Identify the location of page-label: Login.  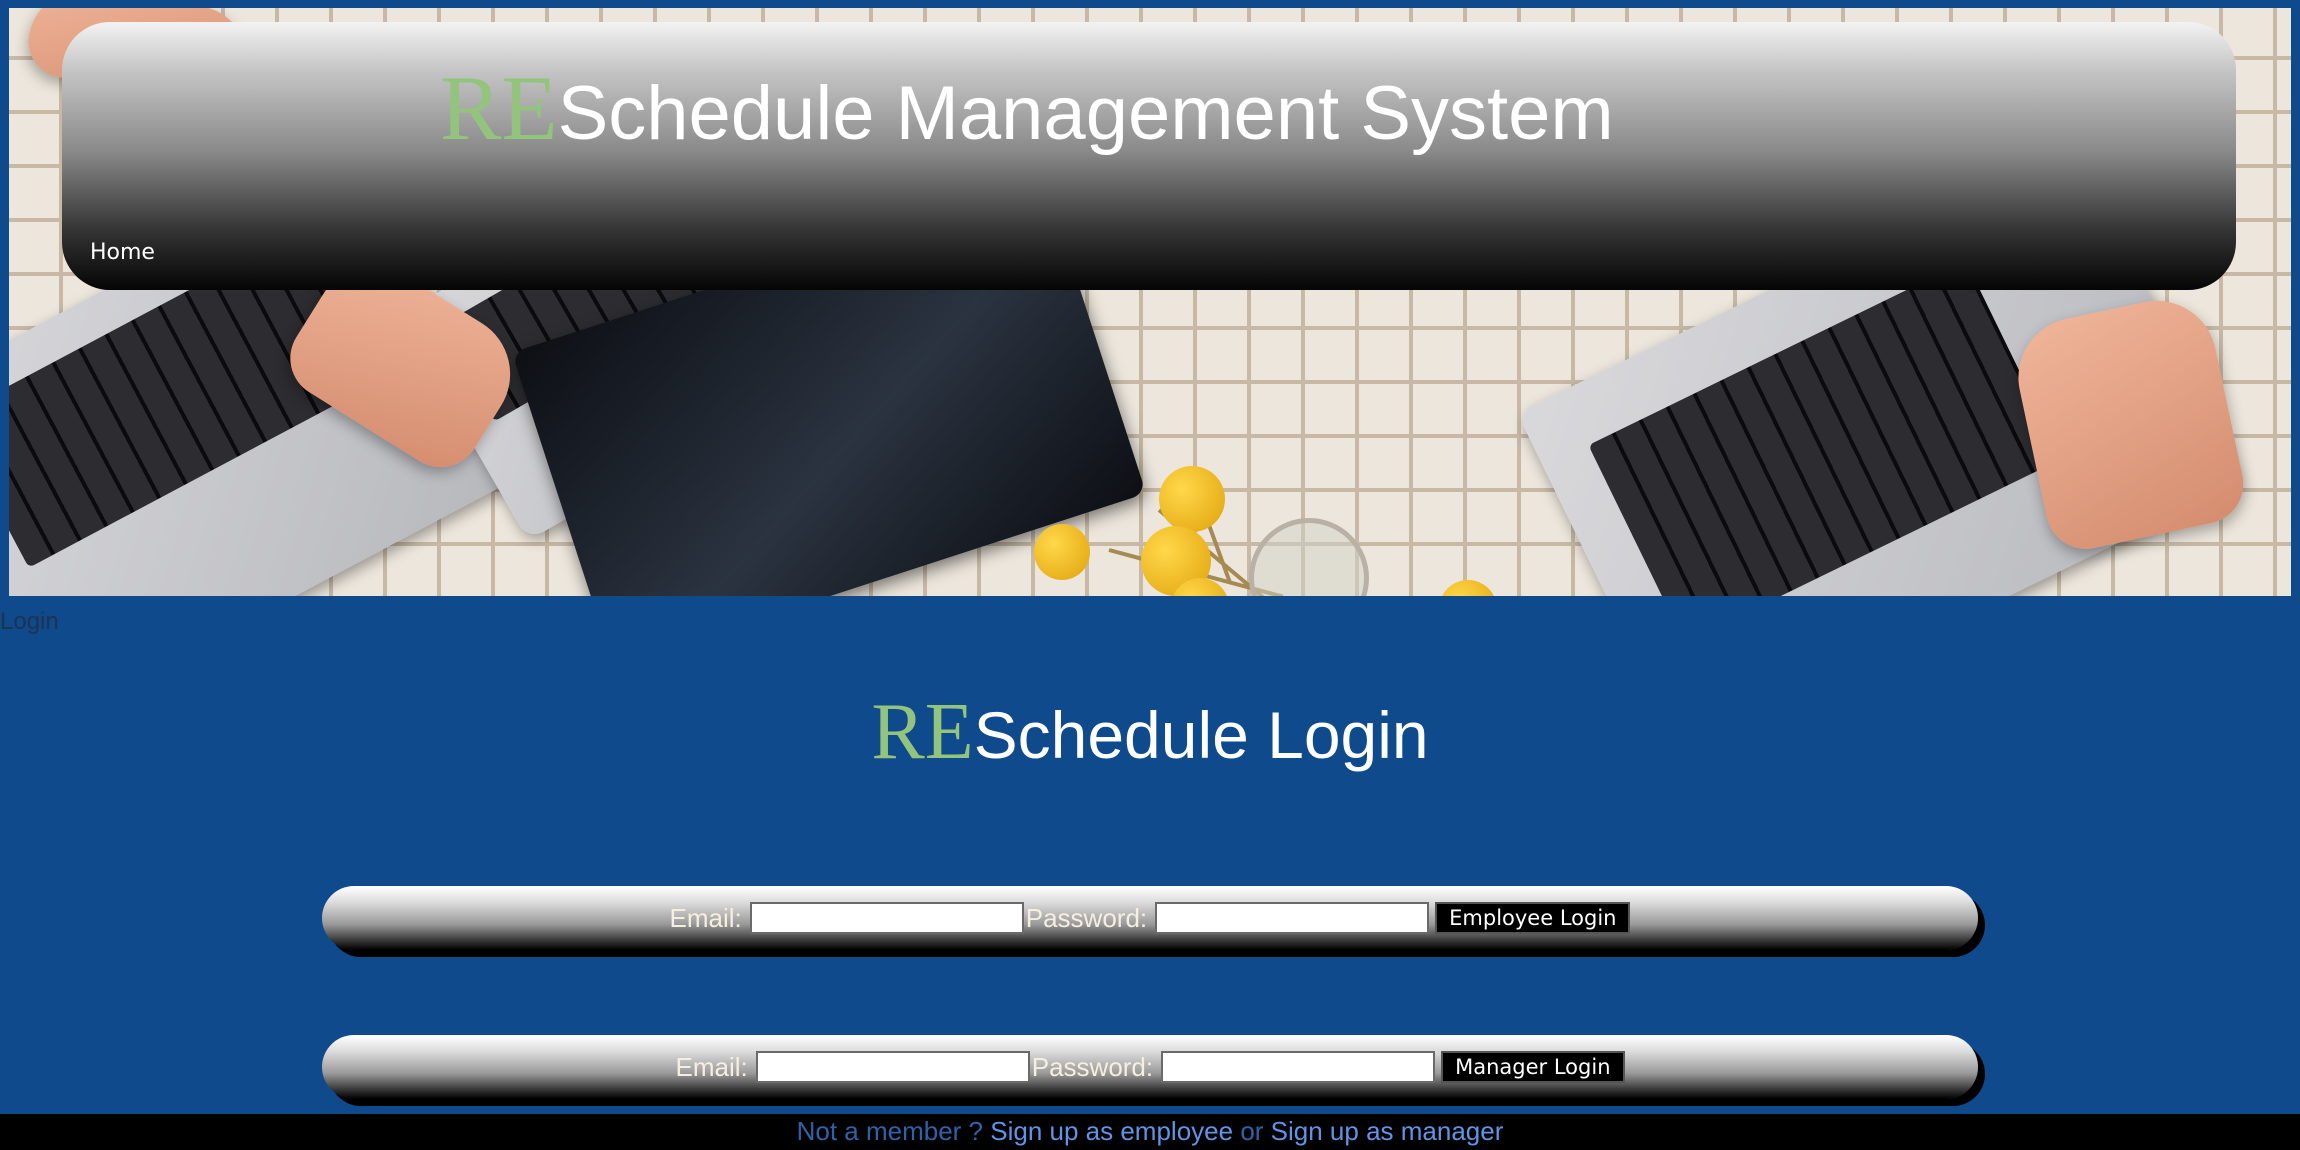
(29, 621).